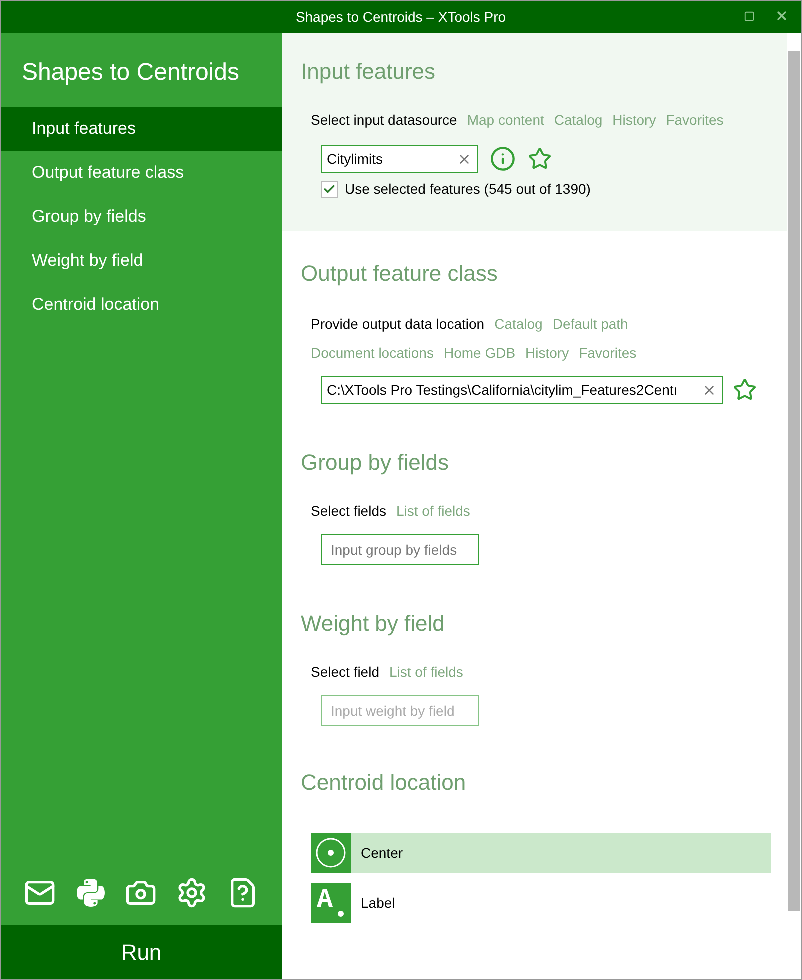 This screenshot has width=802, height=980. I want to click on sidebar-item: Output feature class, so click(141, 173).